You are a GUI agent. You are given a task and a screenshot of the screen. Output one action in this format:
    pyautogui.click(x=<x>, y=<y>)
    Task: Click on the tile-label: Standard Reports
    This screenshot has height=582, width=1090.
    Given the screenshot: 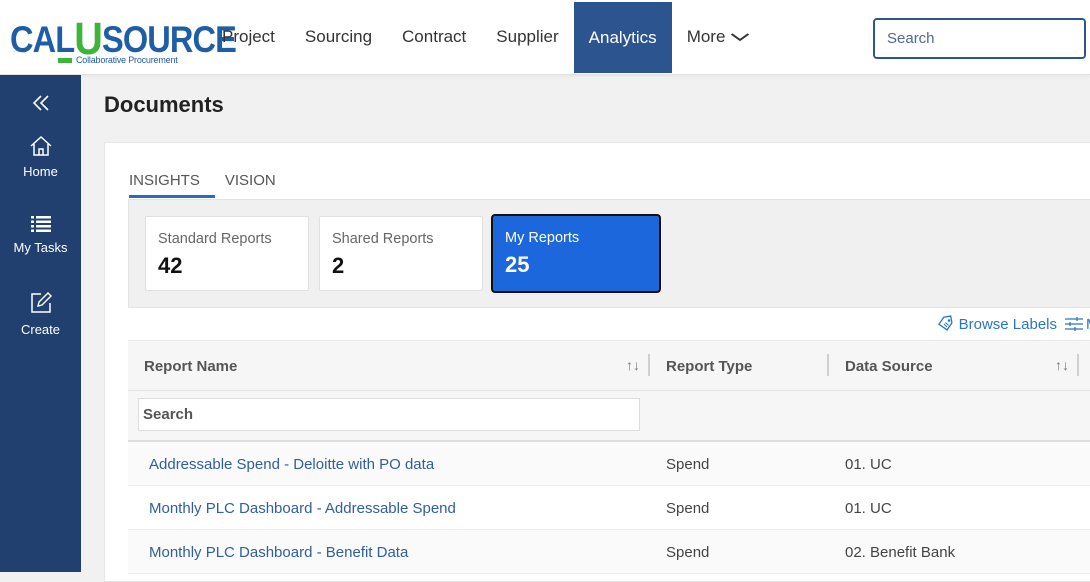 What is the action you would take?
    pyautogui.click(x=215, y=239)
    